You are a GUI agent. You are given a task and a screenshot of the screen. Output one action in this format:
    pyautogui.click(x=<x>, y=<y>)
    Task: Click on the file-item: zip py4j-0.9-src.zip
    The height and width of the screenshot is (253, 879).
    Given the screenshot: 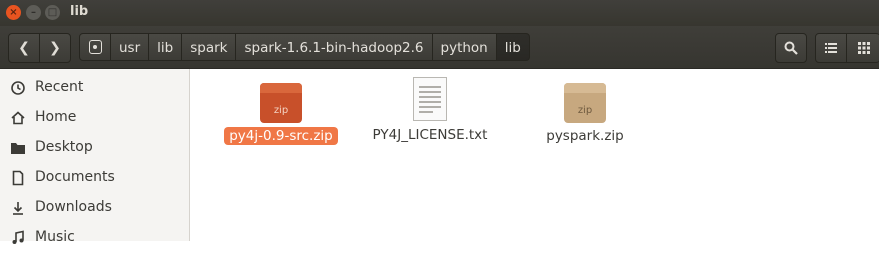 What is the action you would take?
    pyautogui.click(x=281, y=114)
    